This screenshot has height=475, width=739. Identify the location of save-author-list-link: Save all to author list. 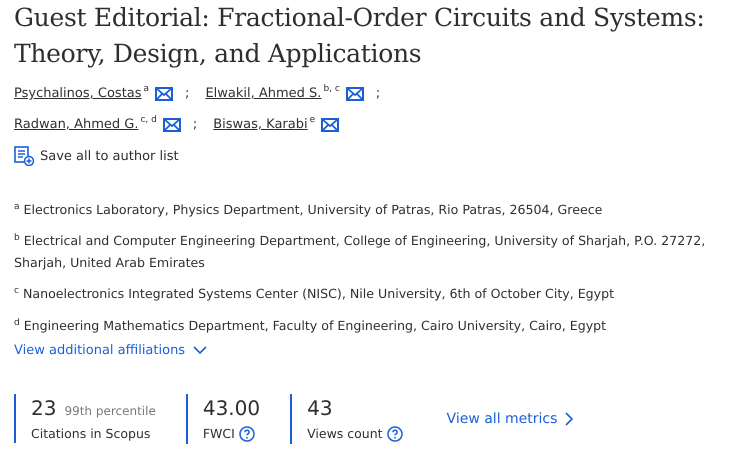
(109, 156).